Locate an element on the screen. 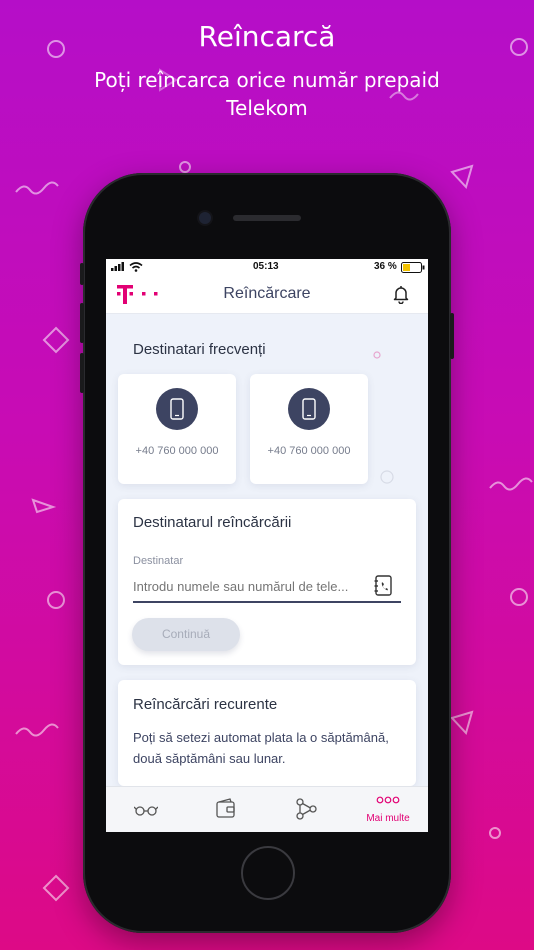  tab-wallet is located at coordinates (226, 809).